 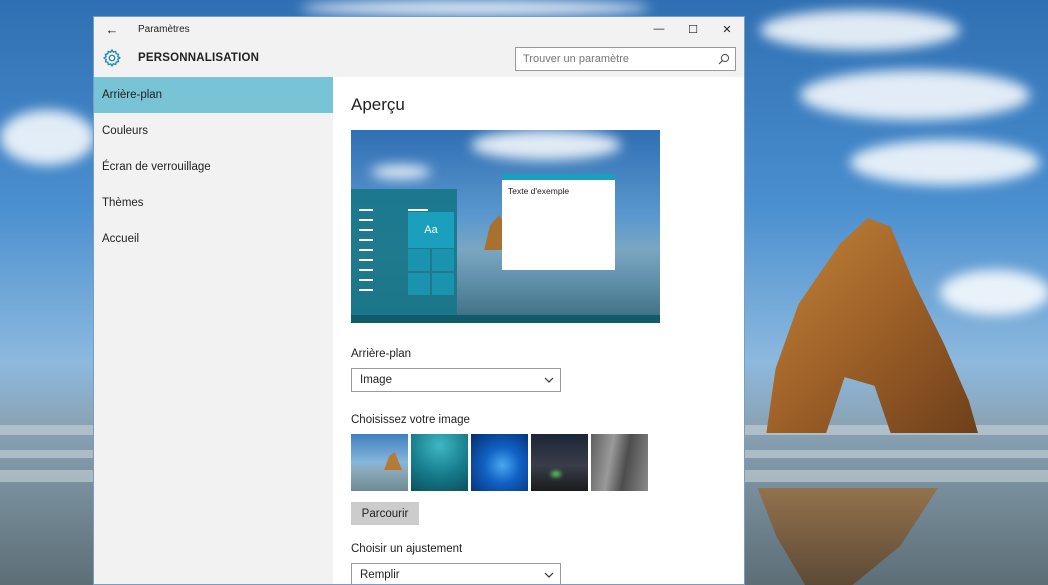 I want to click on sidebar-item-label: Écran de verrouillage, so click(x=156, y=167).